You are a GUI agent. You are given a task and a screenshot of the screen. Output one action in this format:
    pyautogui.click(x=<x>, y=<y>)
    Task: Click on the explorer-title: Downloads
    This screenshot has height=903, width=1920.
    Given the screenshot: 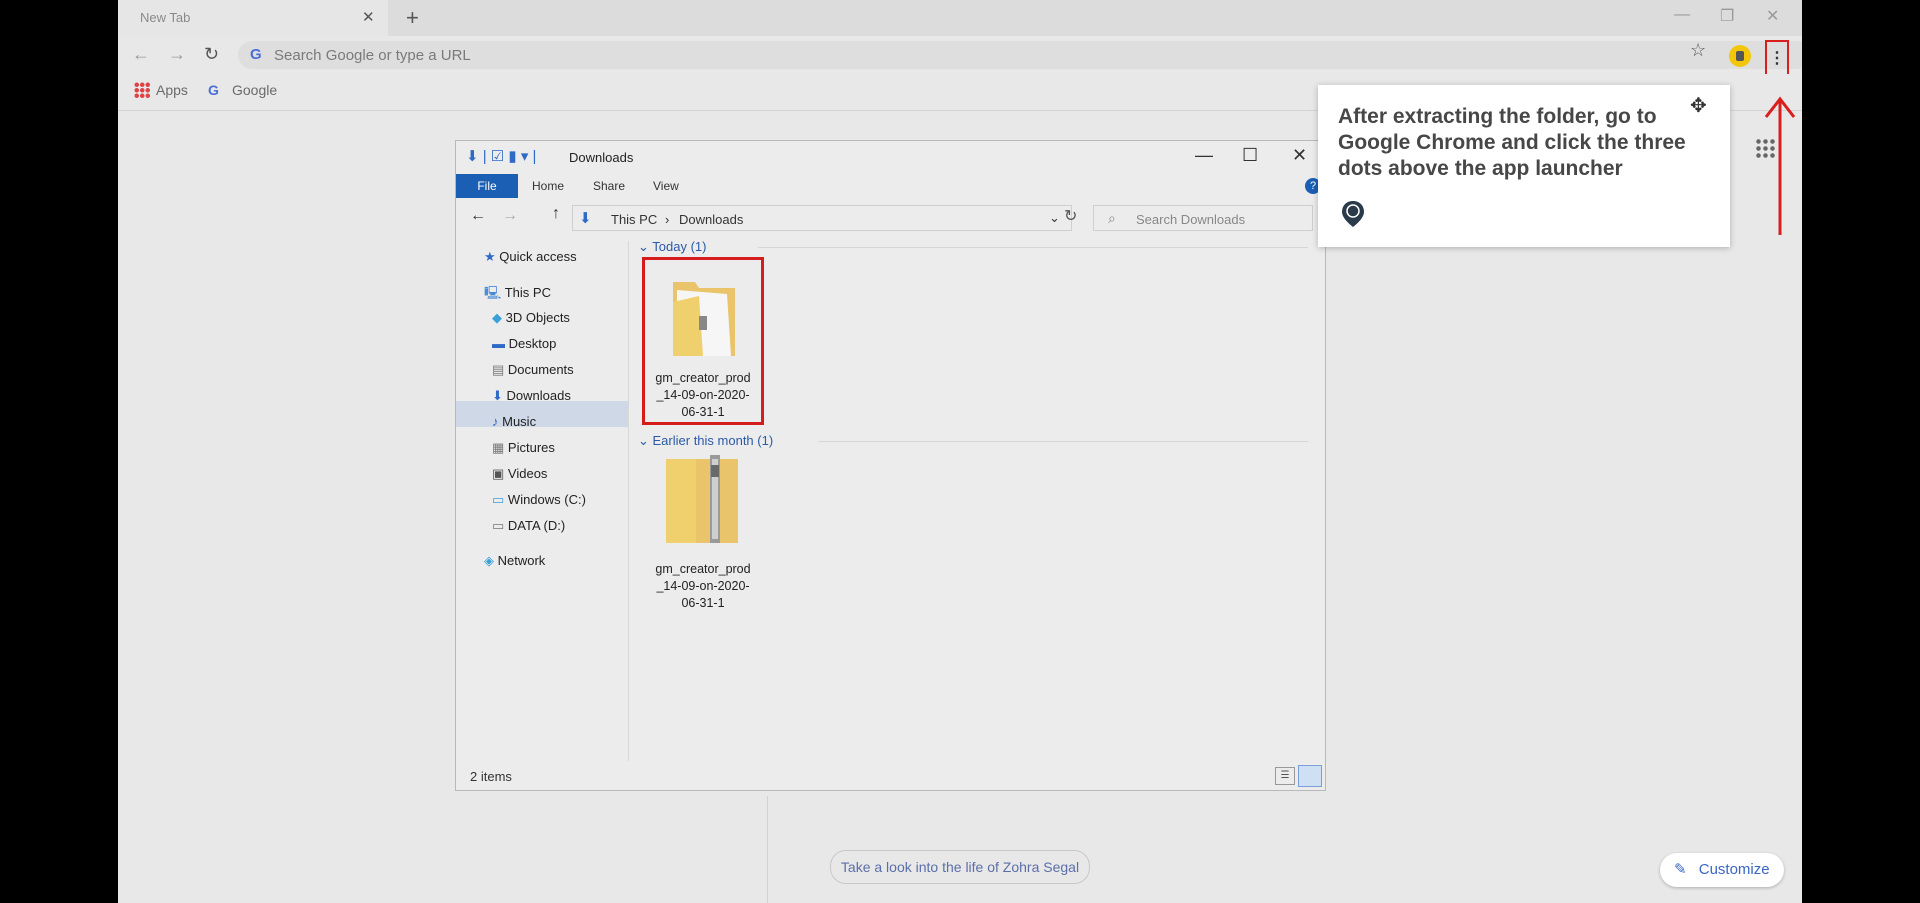 What is the action you would take?
    pyautogui.click(x=601, y=157)
    